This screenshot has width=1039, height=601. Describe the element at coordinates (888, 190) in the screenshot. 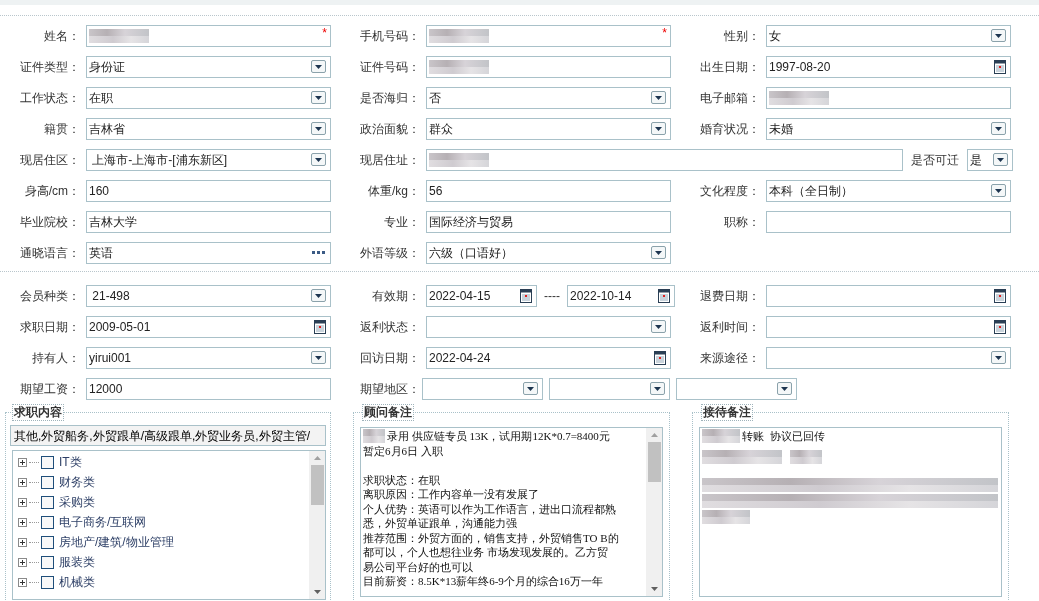

I see `dropdown-field: 本科（全日制）` at that location.